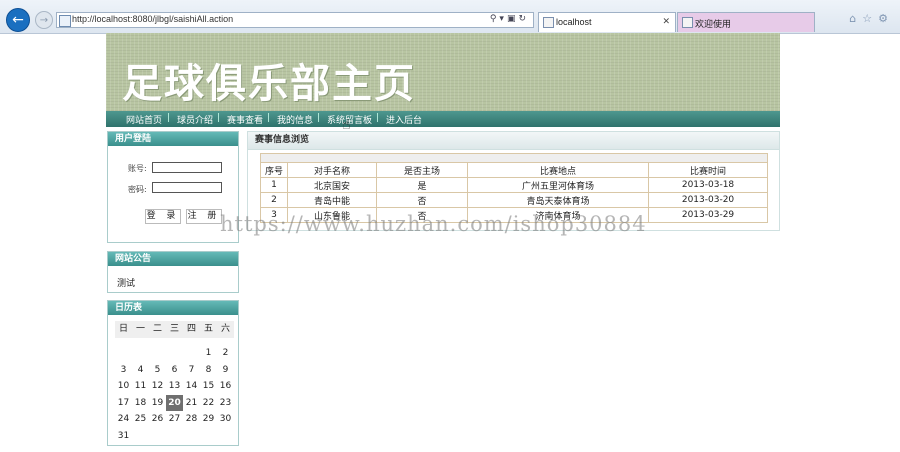 The height and width of the screenshot is (452, 900). I want to click on calendar-day: 14, so click(191, 386).